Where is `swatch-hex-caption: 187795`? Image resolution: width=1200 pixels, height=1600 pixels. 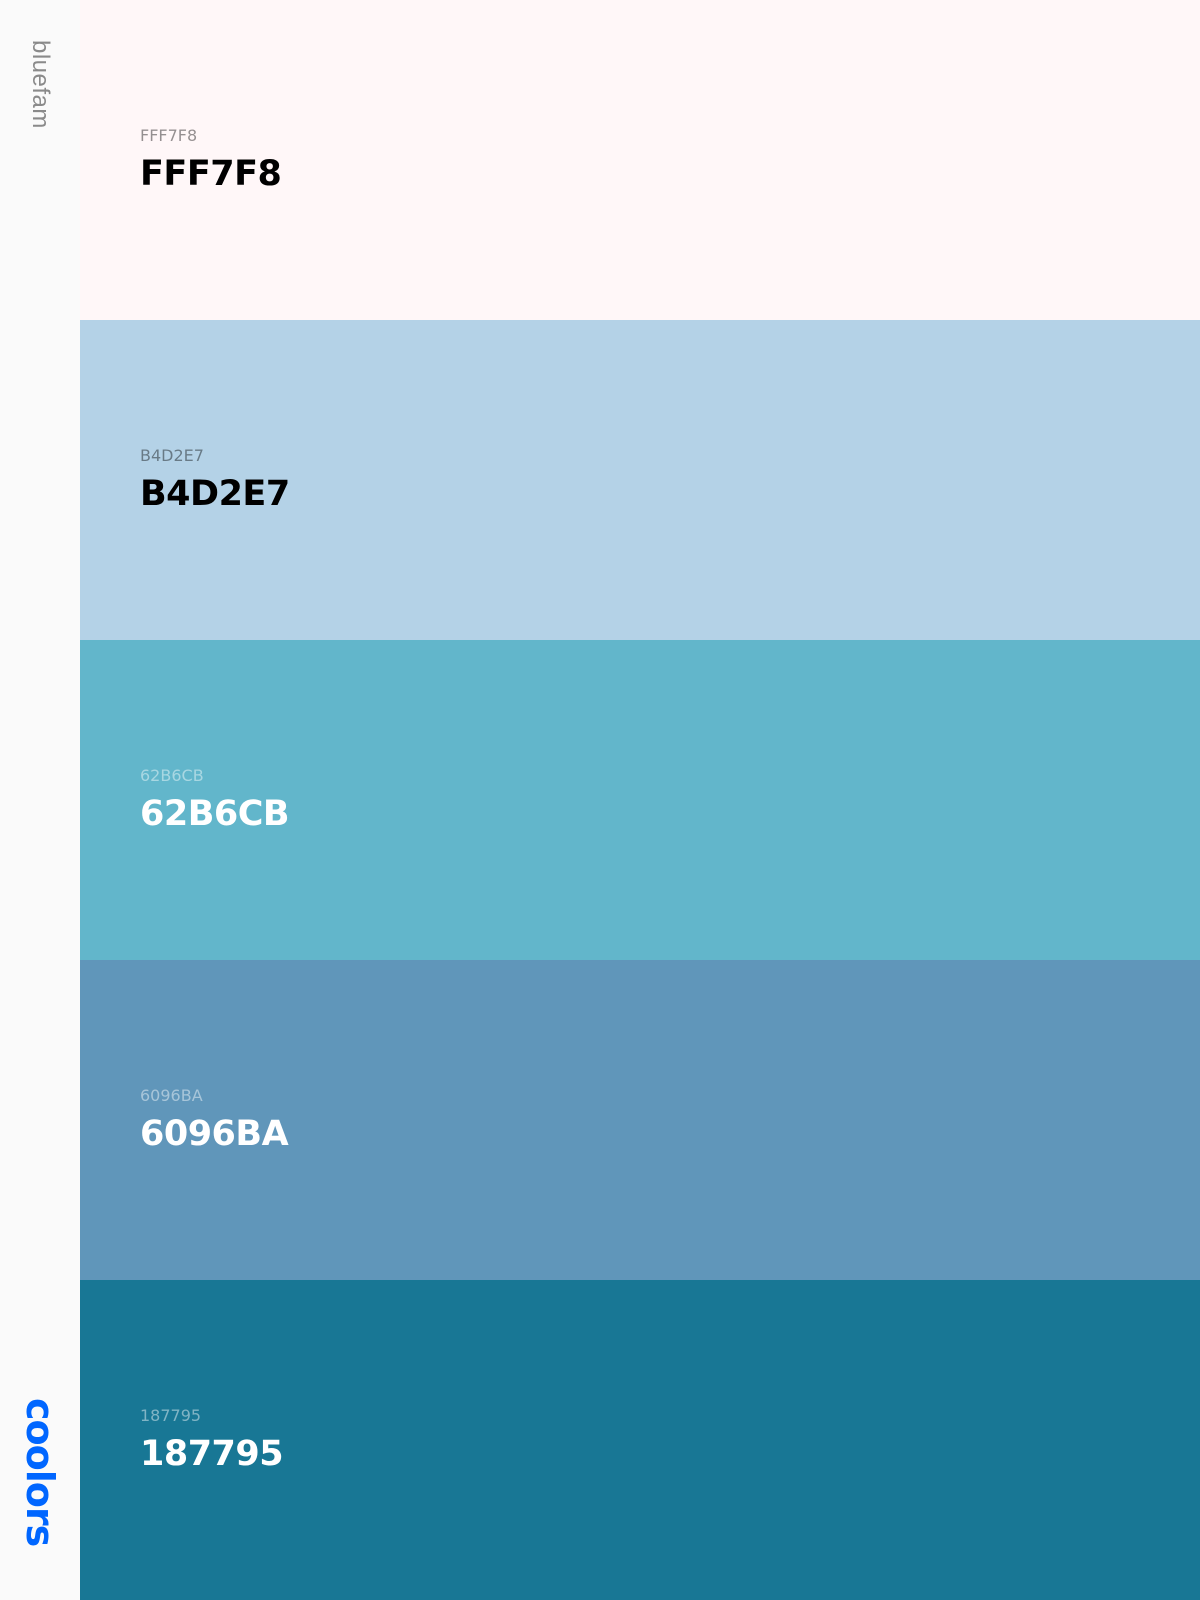 swatch-hex-caption: 187795 is located at coordinates (171, 1415).